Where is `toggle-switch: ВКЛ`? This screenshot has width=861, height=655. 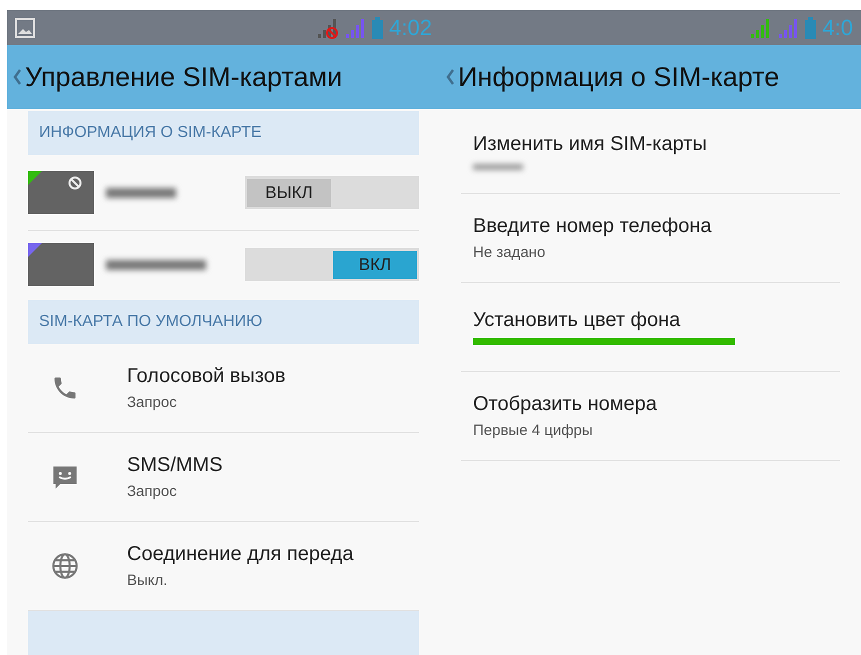
toggle-switch: ВКЛ is located at coordinates (332, 265).